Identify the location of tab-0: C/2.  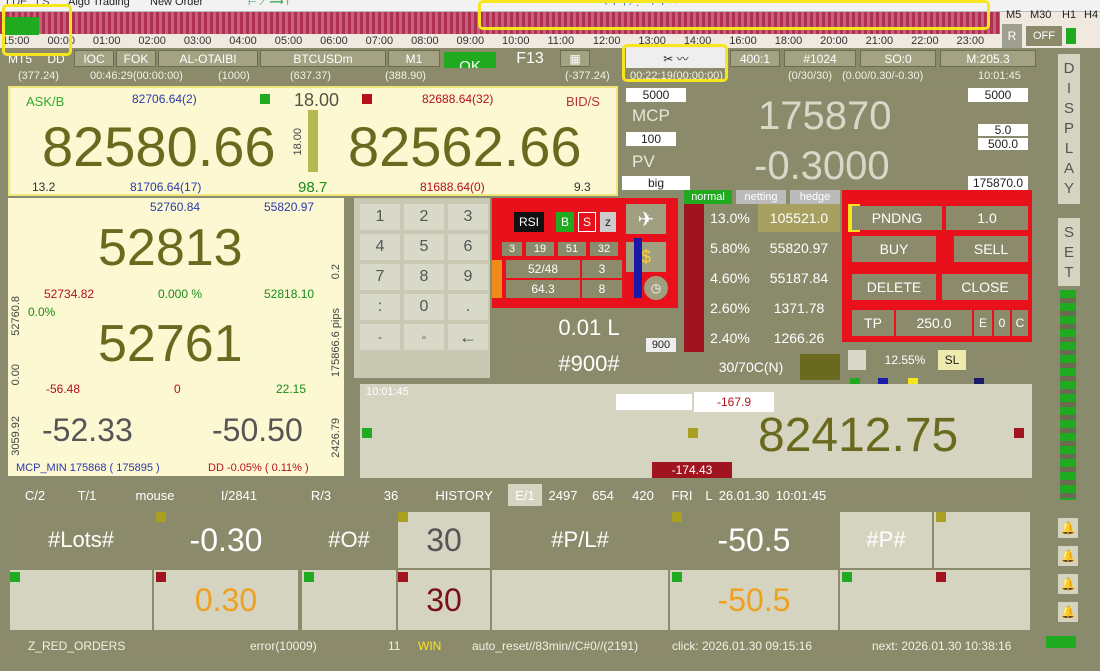
(35, 495).